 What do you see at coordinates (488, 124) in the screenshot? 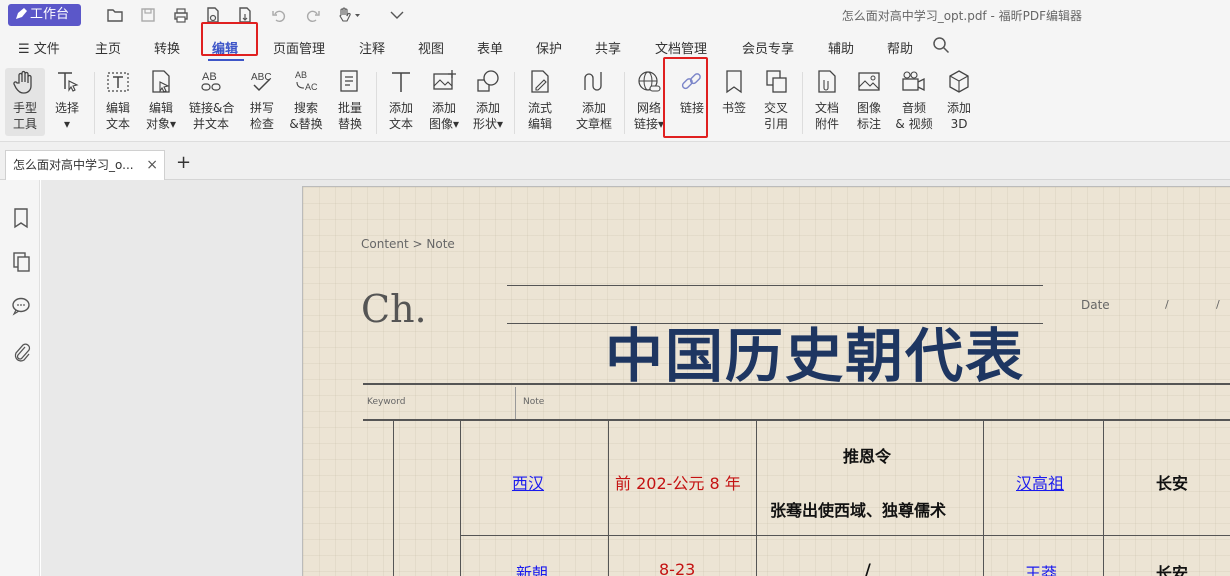
I see `add-shape-label-2: 形状▾` at bounding box center [488, 124].